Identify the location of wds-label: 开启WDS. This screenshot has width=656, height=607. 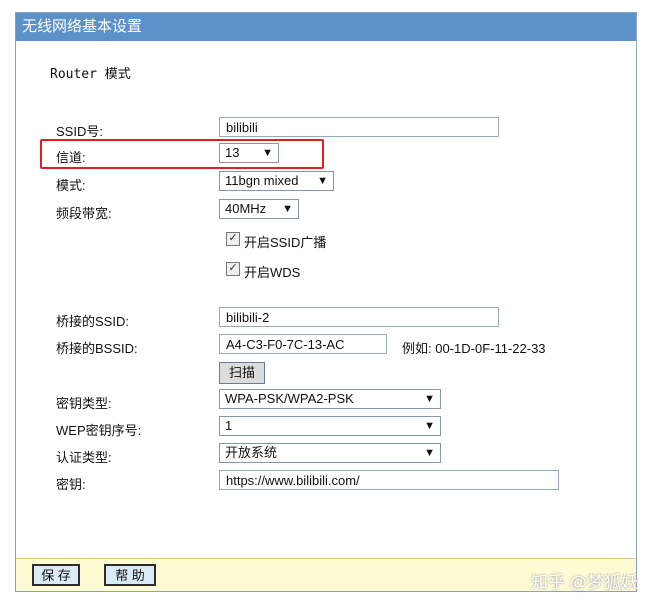
(272, 272).